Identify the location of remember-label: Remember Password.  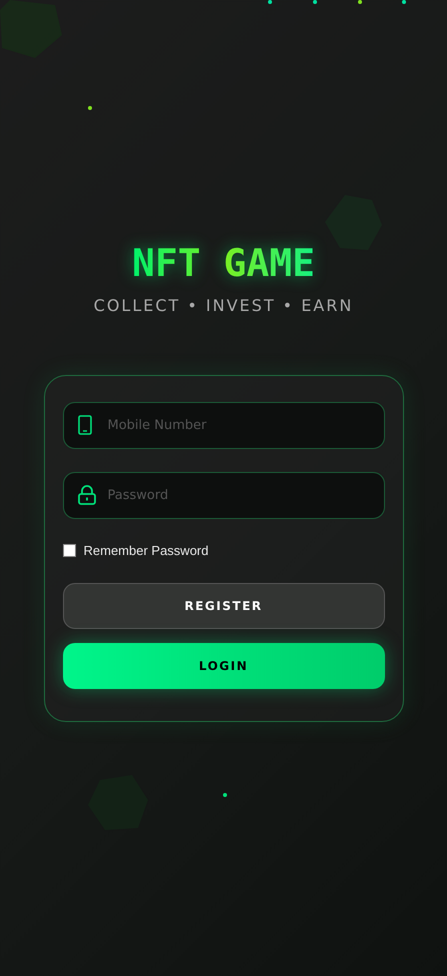
(146, 551).